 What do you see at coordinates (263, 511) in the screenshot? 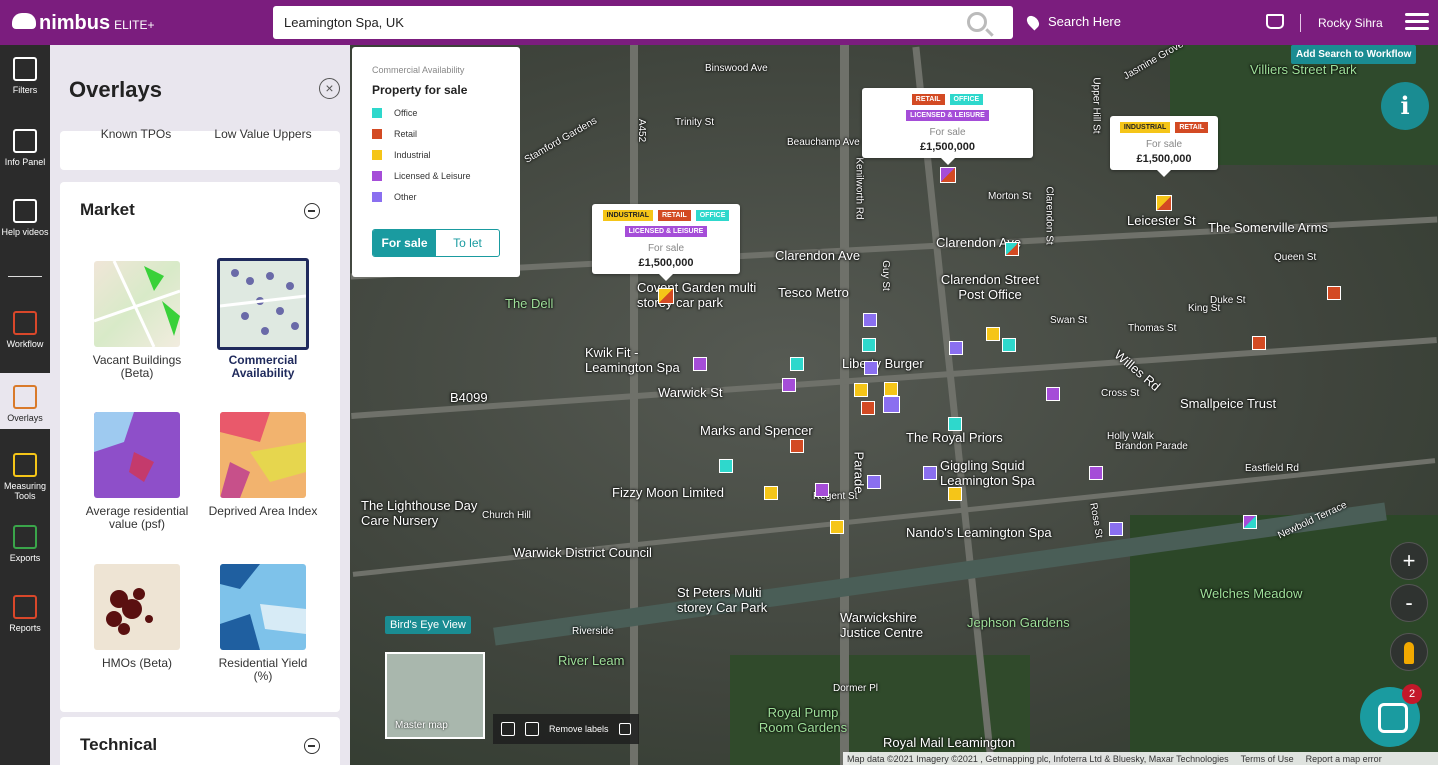
I see `tile-deprived-area: Deprived Area Index` at bounding box center [263, 511].